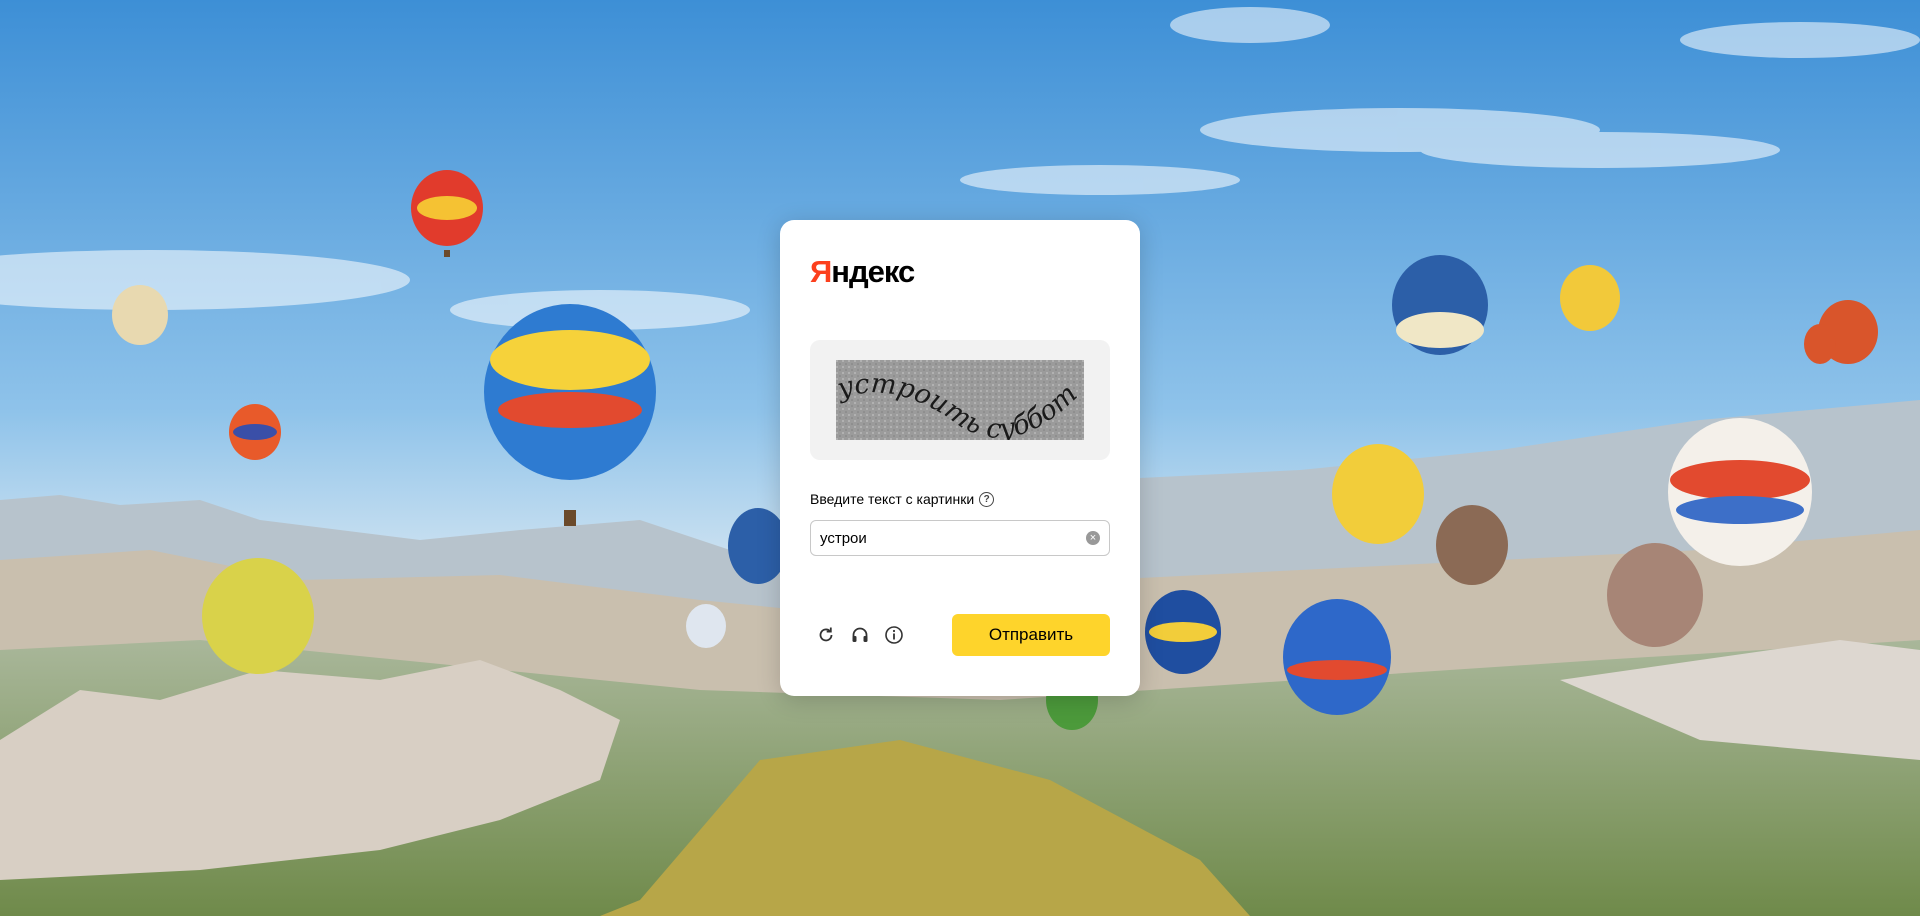 The image size is (1920, 916). I want to click on info-icon, so click(894, 635).